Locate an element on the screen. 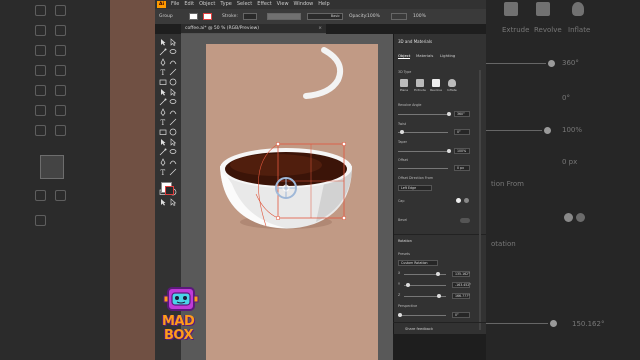 The height and width of the screenshot is (360, 640). stroke-color-swatch is located at coordinates (169, 190).